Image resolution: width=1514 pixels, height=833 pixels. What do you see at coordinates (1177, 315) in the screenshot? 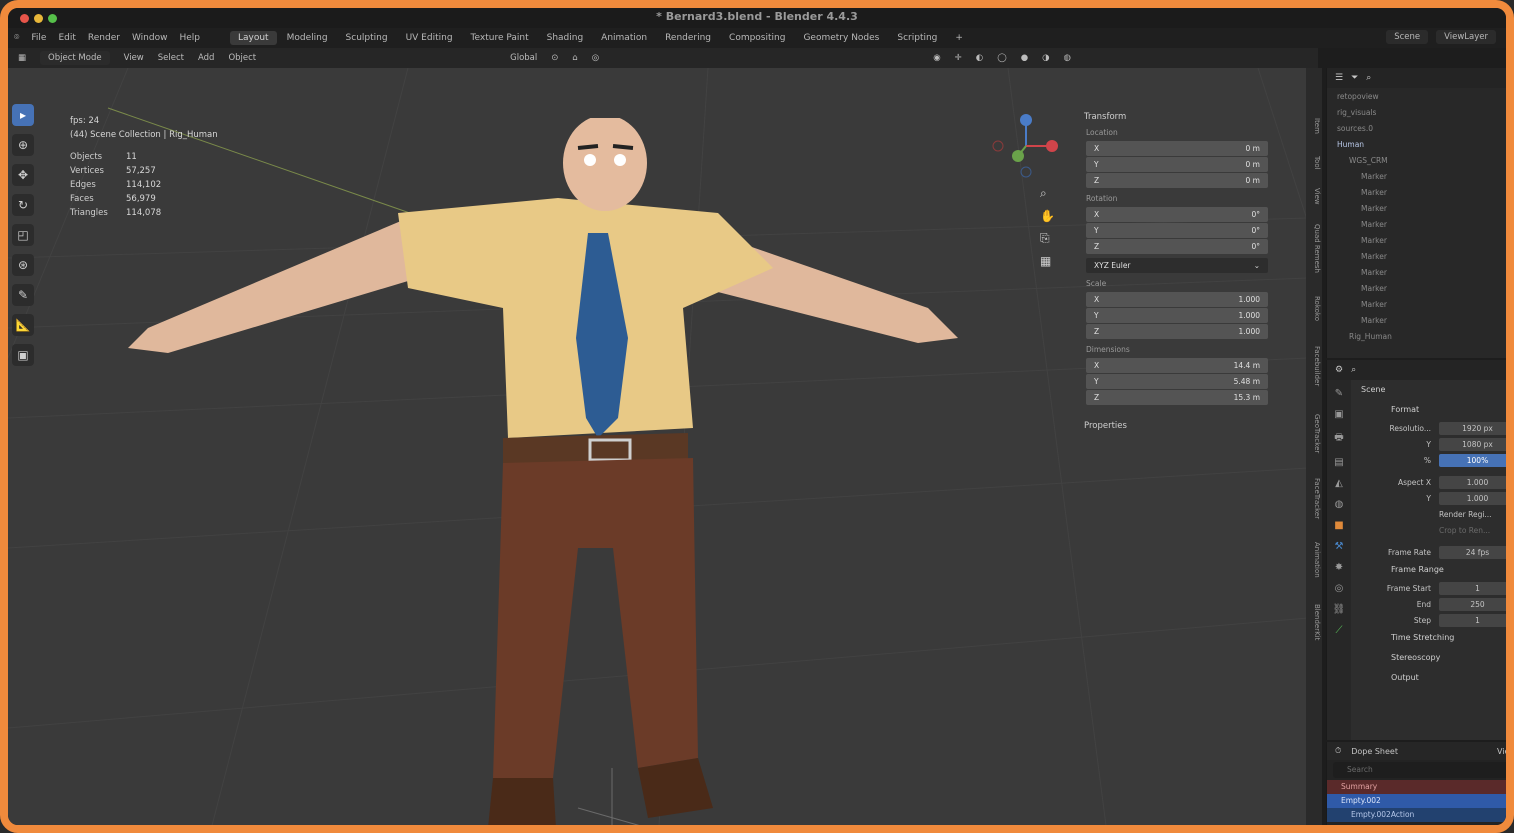
I see `scale-y-field: Y 1.000` at bounding box center [1177, 315].